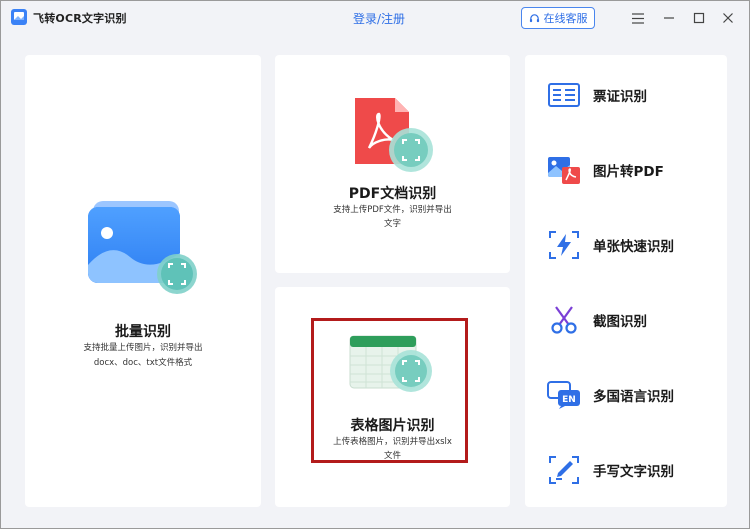 The width and height of the screenshot is (750, 529). I want to click on sidebar-item-ticket-recognition: 票证识别, so click(597, 95).